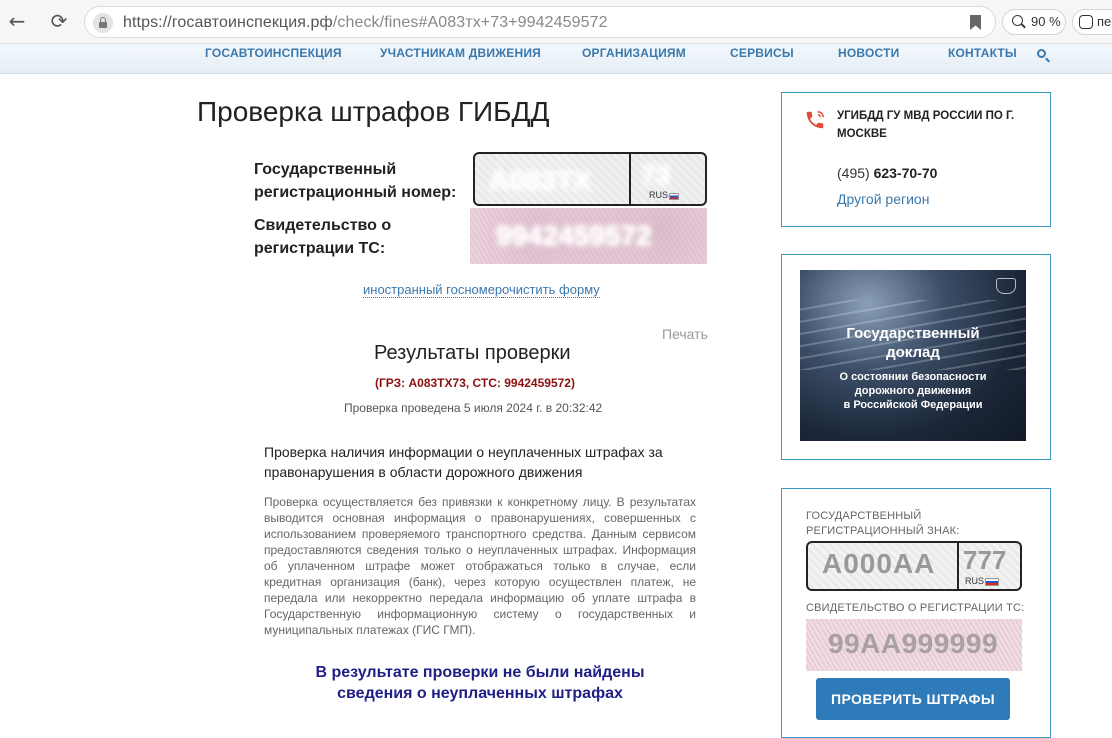 The image size is (1112, 738). What do you see at coordinates (1041, 53) in the screenshot?
I see `search-icon` at bounding box center [1041, 53].